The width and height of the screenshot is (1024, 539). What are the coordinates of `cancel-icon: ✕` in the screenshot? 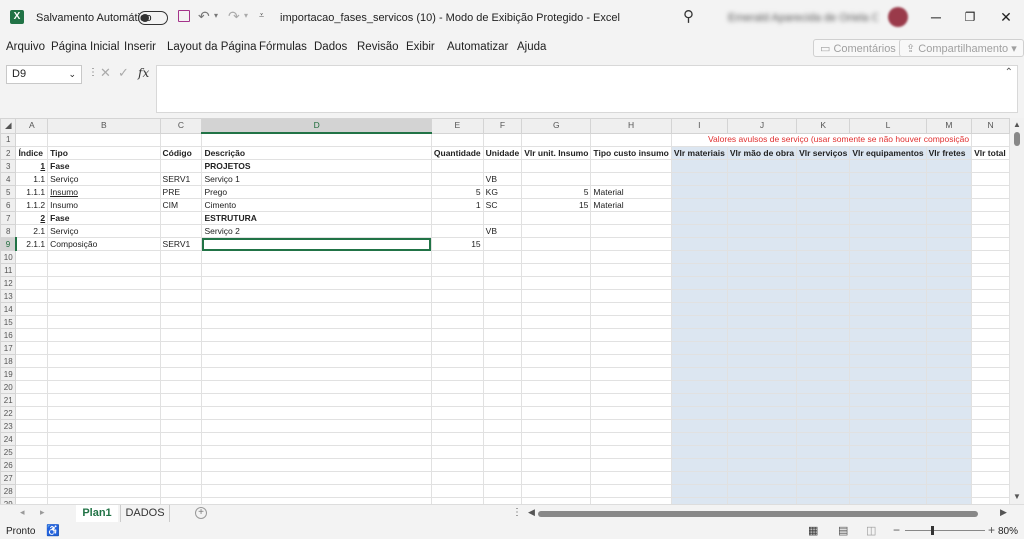 It's located at (105, 73).